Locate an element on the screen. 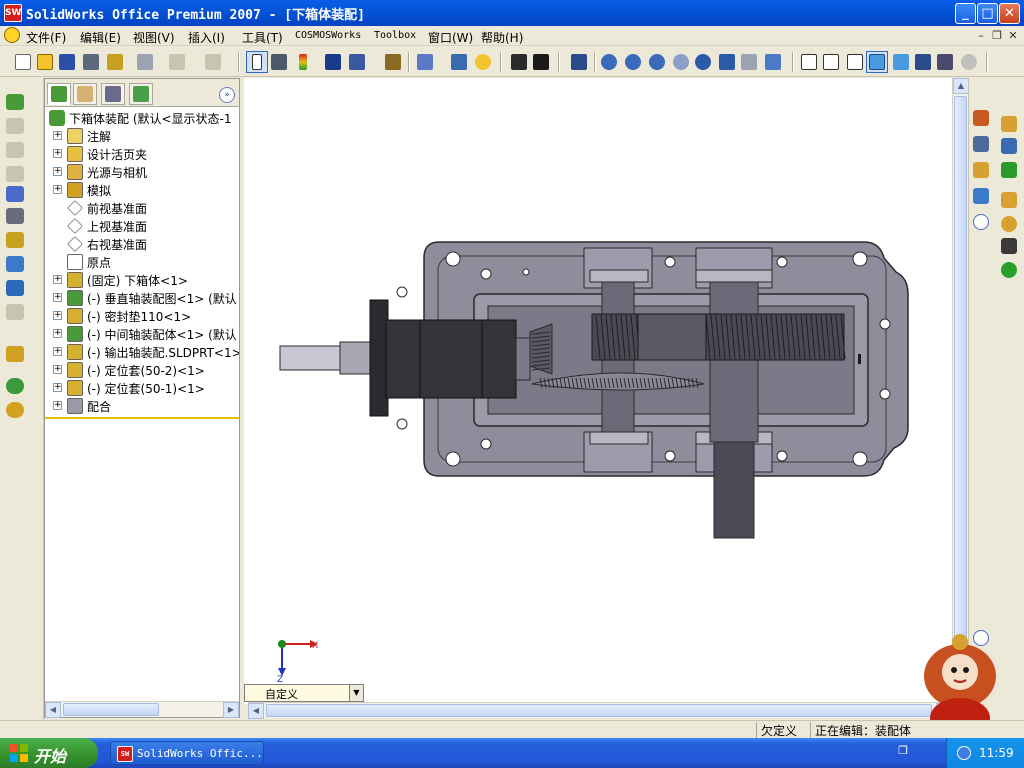 This screenshot has height=768, width=1024. pan-icon is located at coordinates (727, 62).